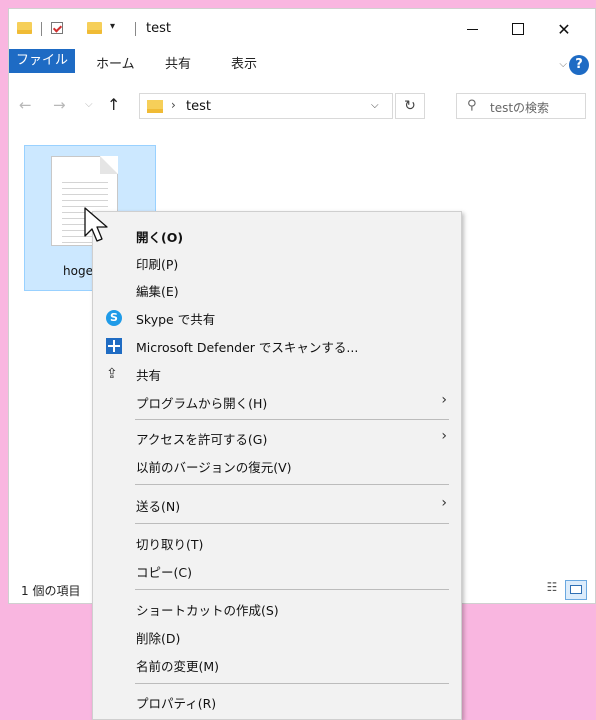  What do you see at coordinates (157, 264) in the screenshot?
I see `menu-item-label: 印刷(P)` at bounding box center [157, 264].